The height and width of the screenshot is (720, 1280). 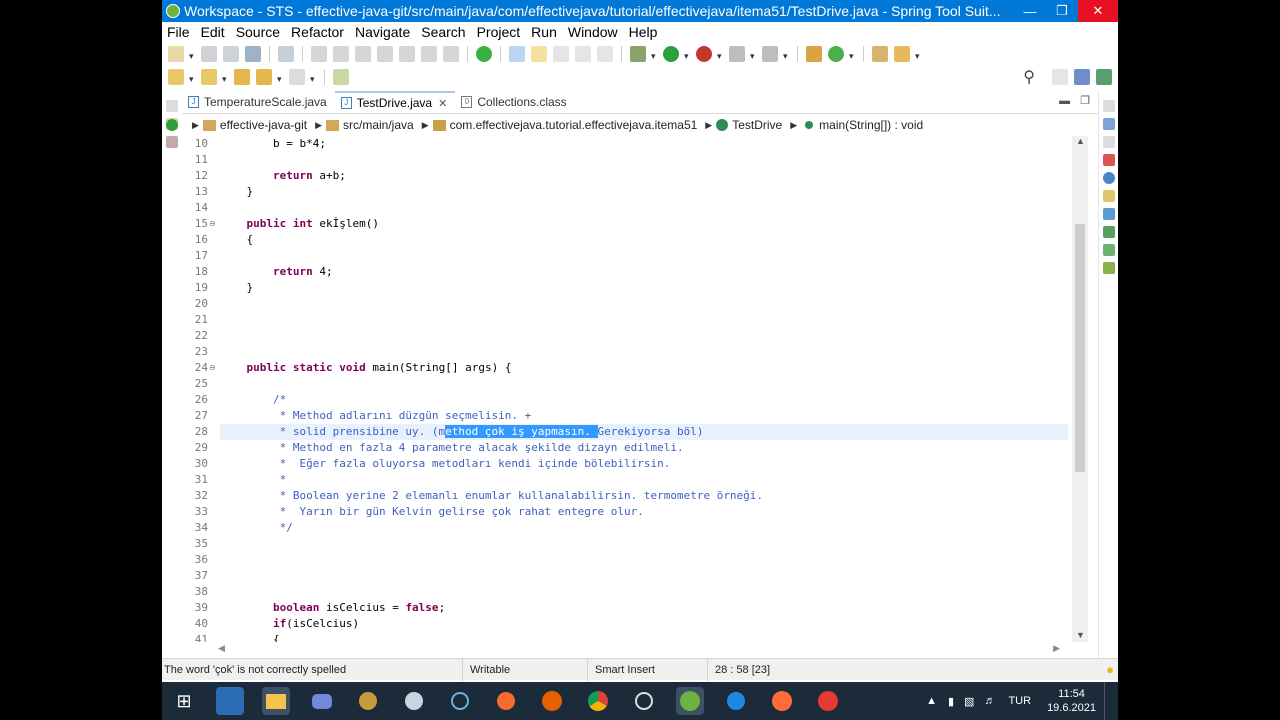 What do you see at coordinates (770, 53) in the screenshot?
I see `external-tools-icon` at bounding box center [770, 53].